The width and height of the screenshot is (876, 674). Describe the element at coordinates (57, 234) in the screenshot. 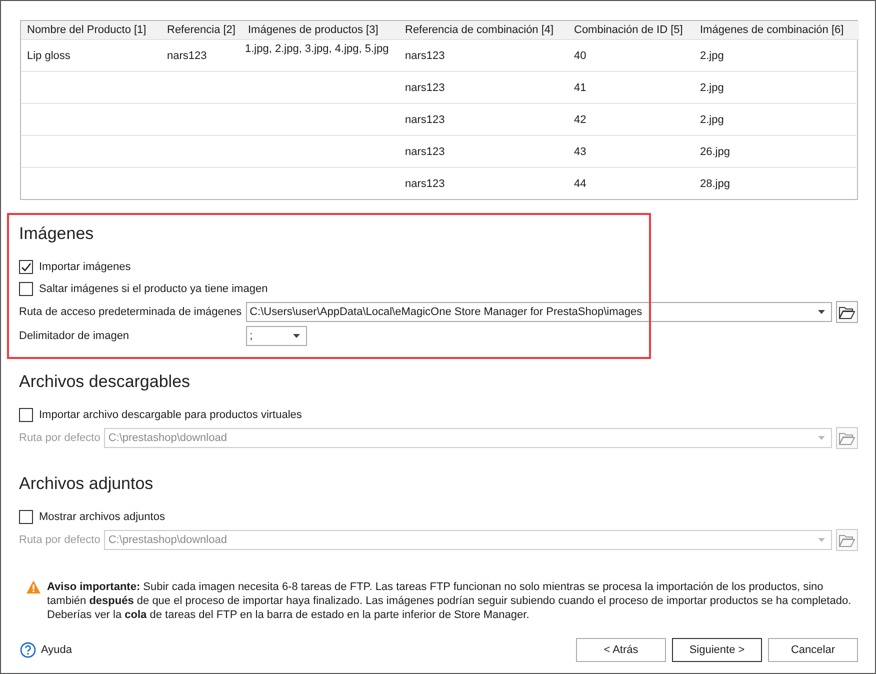

I see `section-title: Imágenes` at that location.